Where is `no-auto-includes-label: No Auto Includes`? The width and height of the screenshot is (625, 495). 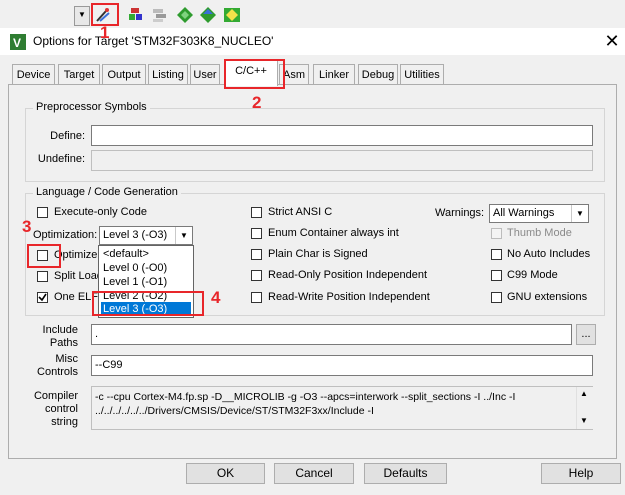
no-auto-includes-label: No Auto Includes is located at coordinates (549, 254).